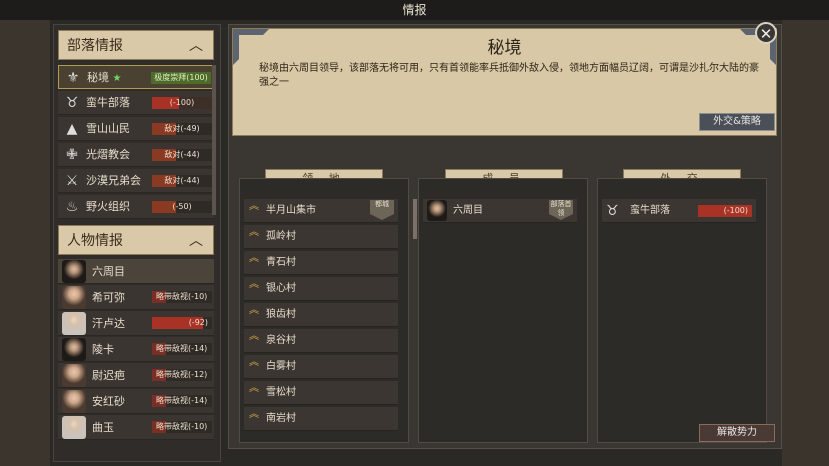 The width and height of the screenshot is (829, 466). What do you see at coordinates (281, 236) in the screenshot?
I see `territory-name: 孤岭村` at bounding box center [281, 236].